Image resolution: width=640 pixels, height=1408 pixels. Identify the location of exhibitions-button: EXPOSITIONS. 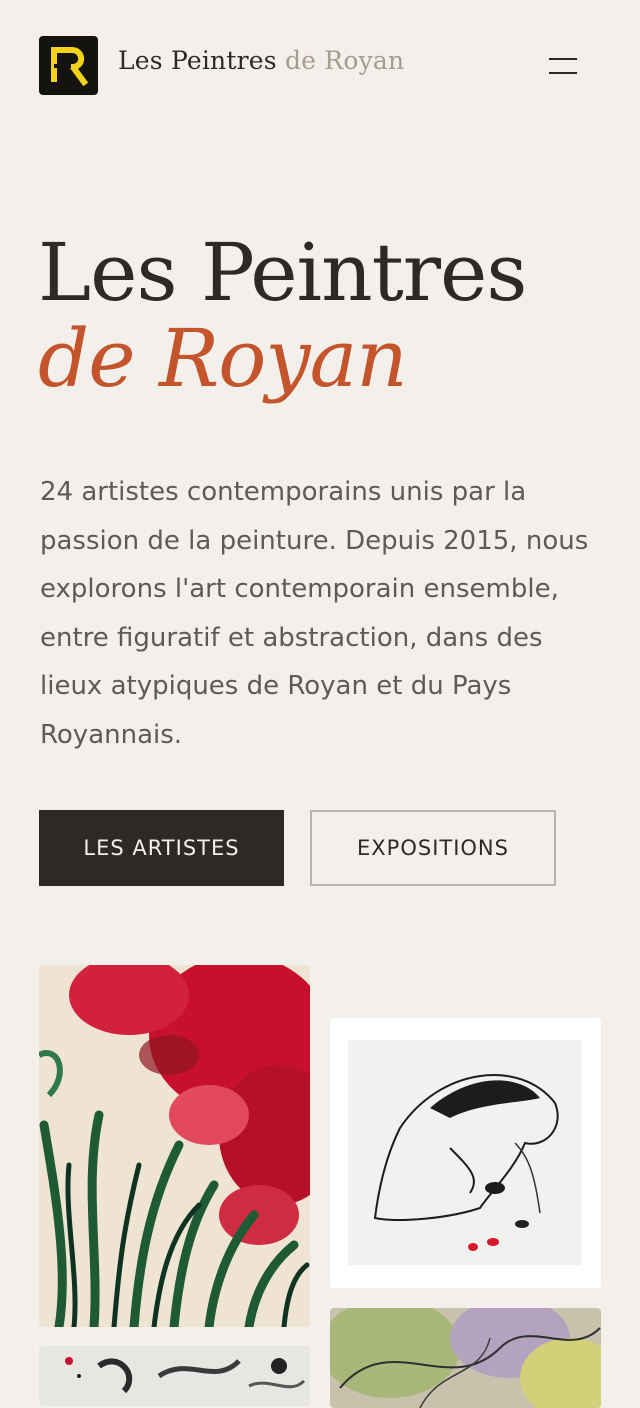
(433, 848).